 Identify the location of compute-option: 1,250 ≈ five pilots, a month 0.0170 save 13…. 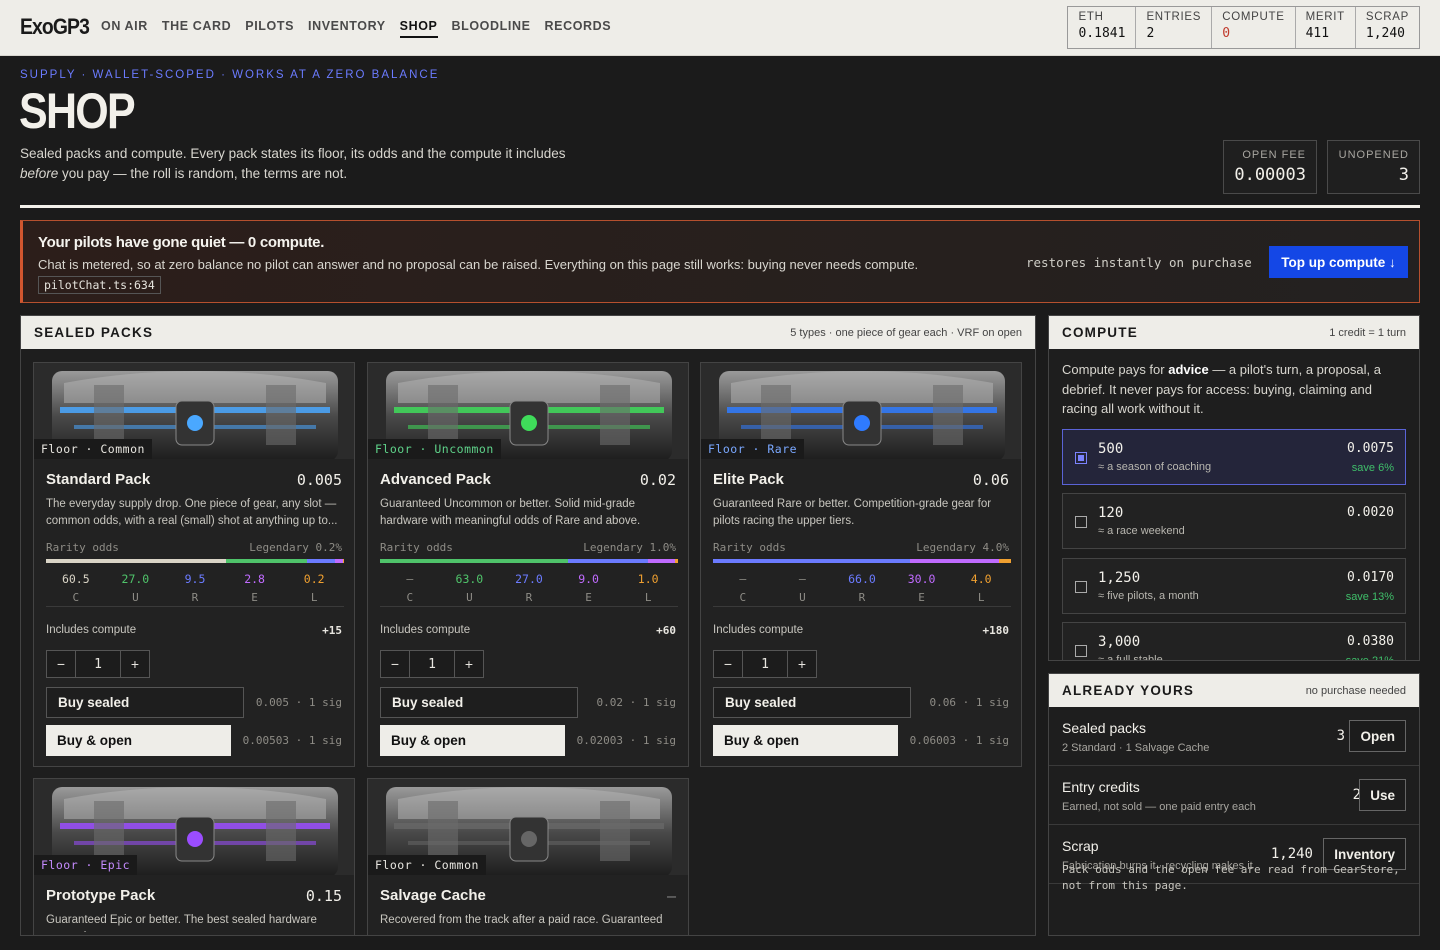
(1234, 586).